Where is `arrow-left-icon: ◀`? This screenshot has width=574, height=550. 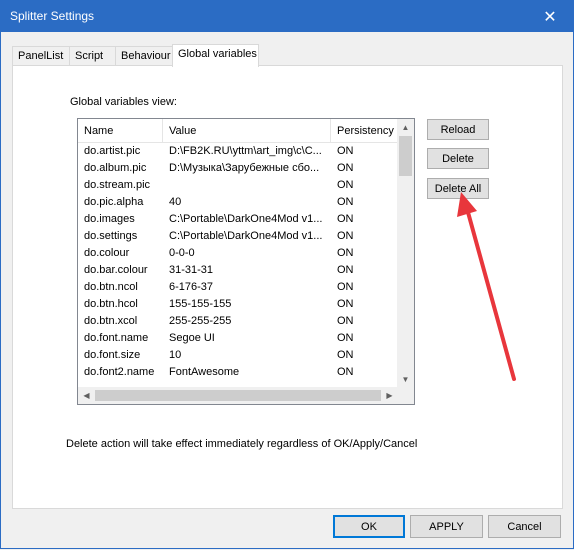 arrow-left-icon: ◀ is located at coordinates (86, 395).